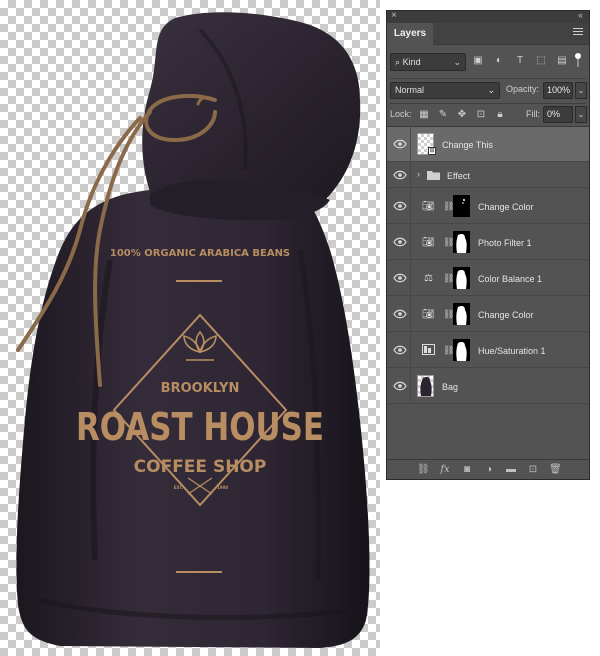  What do you see at coordinates (199, 572) in the screenshot?
I see `divider-bottom` at bounding box center [199, 572].